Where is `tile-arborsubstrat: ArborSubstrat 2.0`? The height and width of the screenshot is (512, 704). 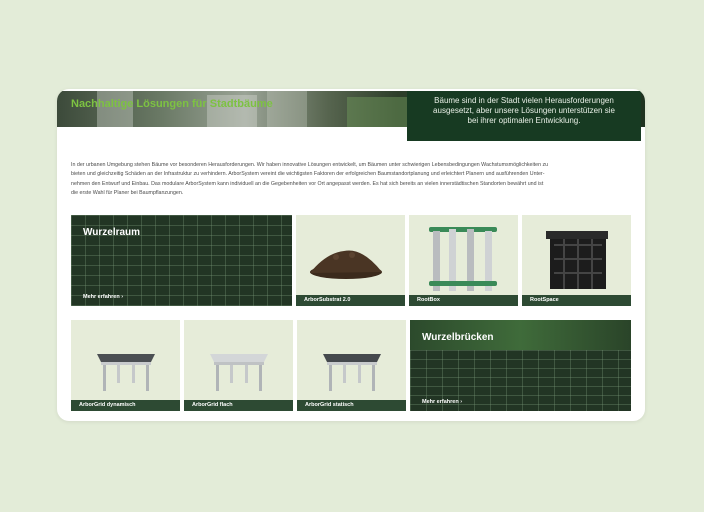 tile-arborsubstrat: ArborSubstrat 2.0 is located at coordinates (350, 260).